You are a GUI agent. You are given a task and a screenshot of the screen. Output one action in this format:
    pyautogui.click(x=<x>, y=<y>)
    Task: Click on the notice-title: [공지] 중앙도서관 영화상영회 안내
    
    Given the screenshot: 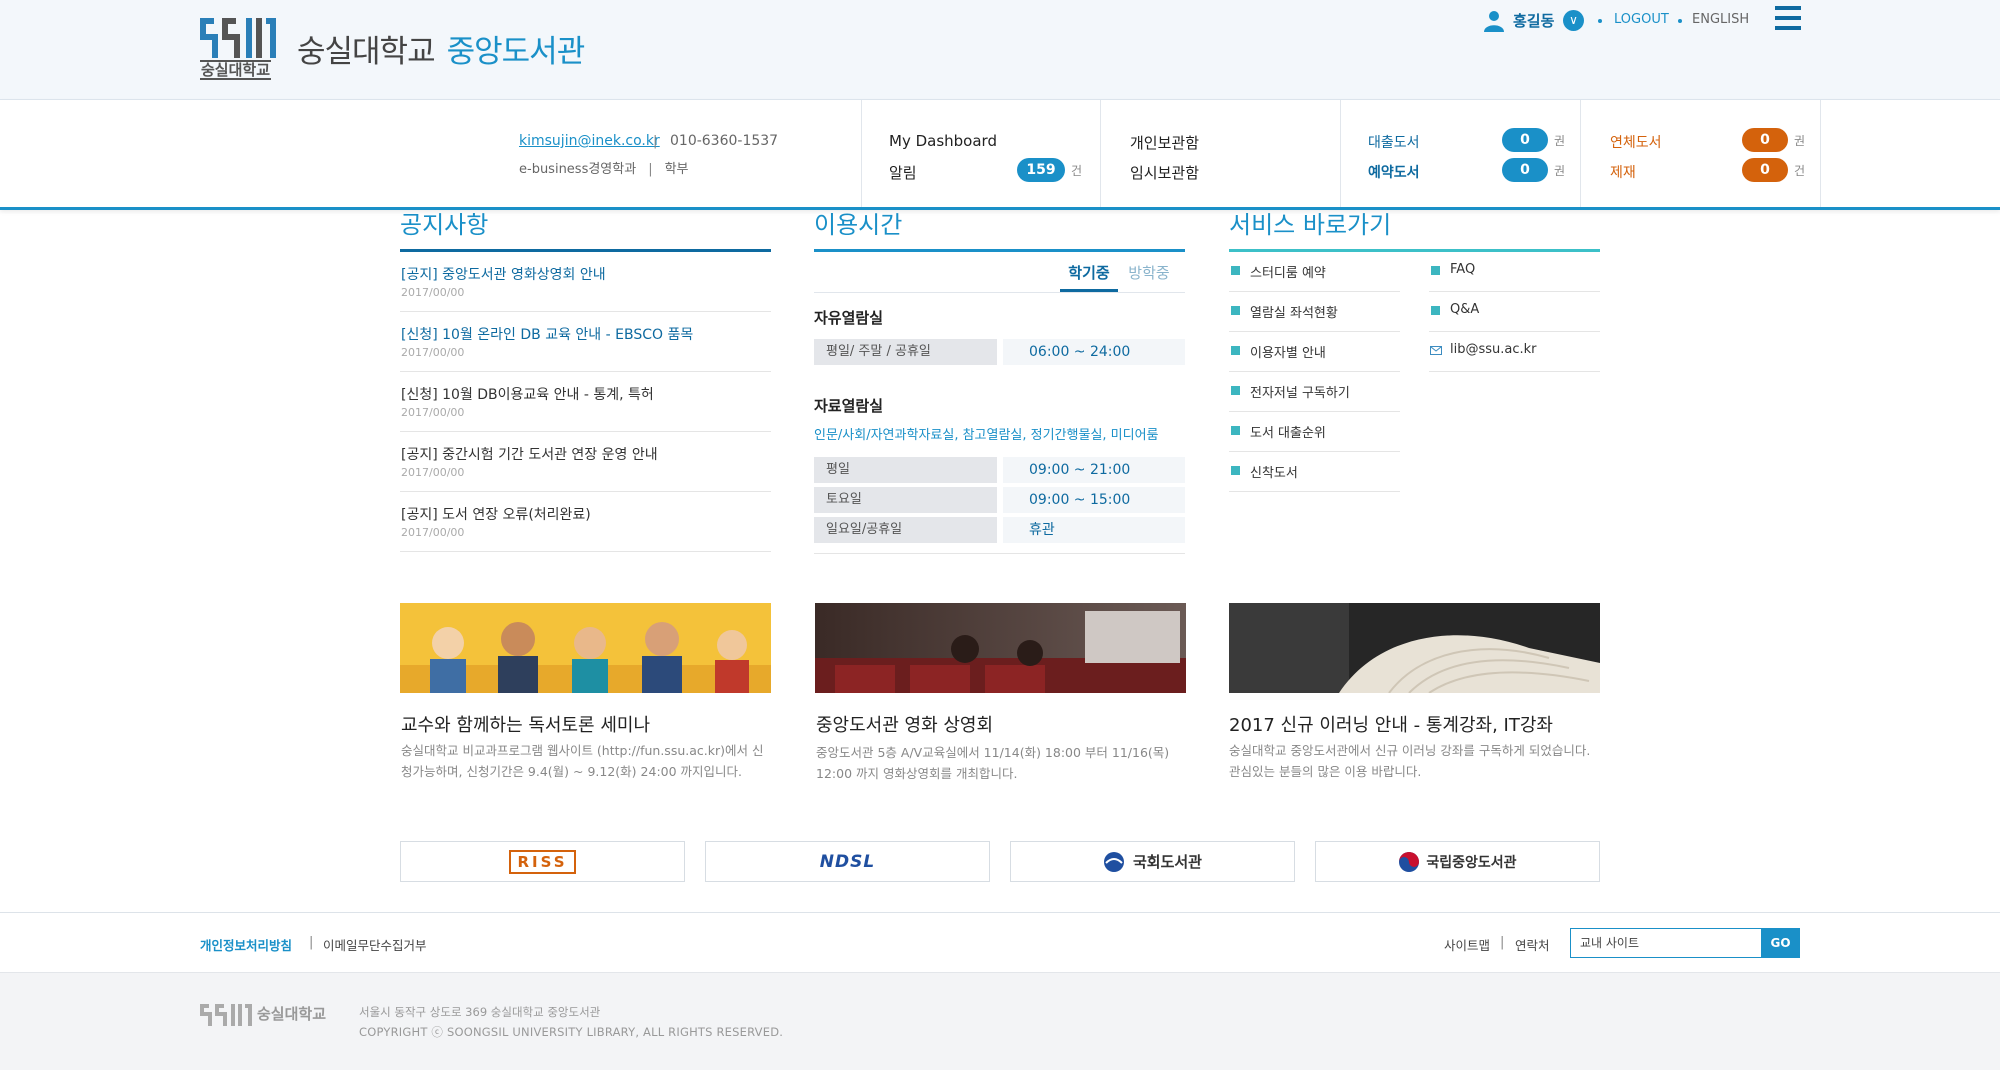 What is the action you would take?
    pyautogui.click(x=503, y=274)
    